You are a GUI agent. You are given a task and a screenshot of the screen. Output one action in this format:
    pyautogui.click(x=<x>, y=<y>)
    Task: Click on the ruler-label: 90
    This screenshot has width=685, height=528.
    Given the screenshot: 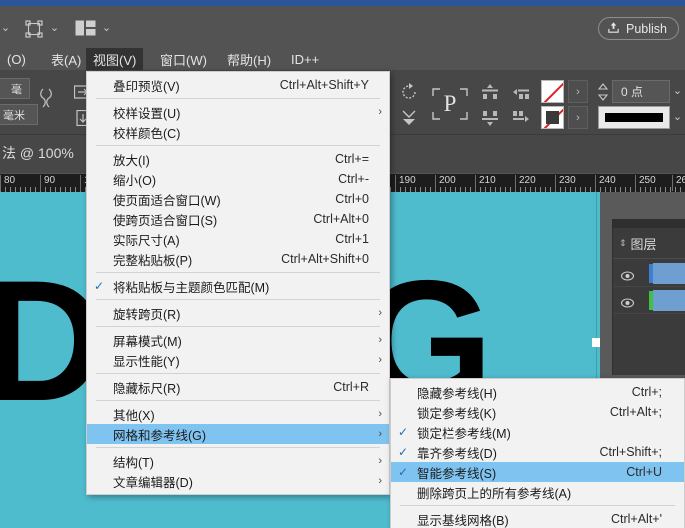 What is the action you would take?
    pyautogui.click(x=47, y=183)
    